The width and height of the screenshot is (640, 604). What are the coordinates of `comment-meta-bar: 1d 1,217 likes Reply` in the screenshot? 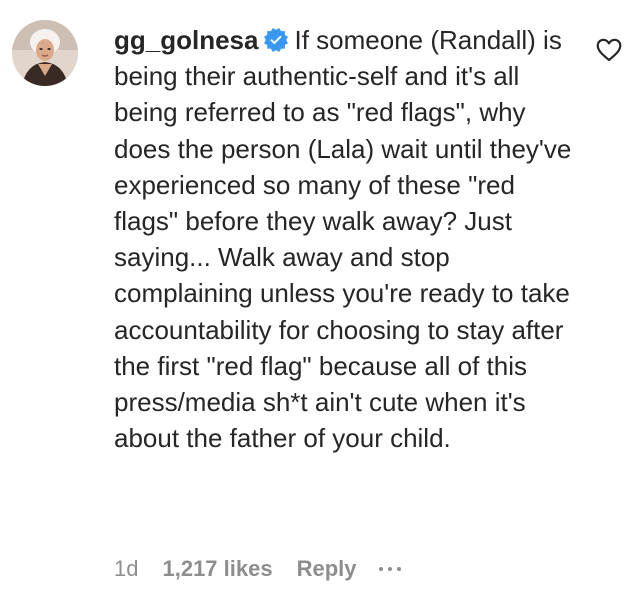 It's located at (257, 569).